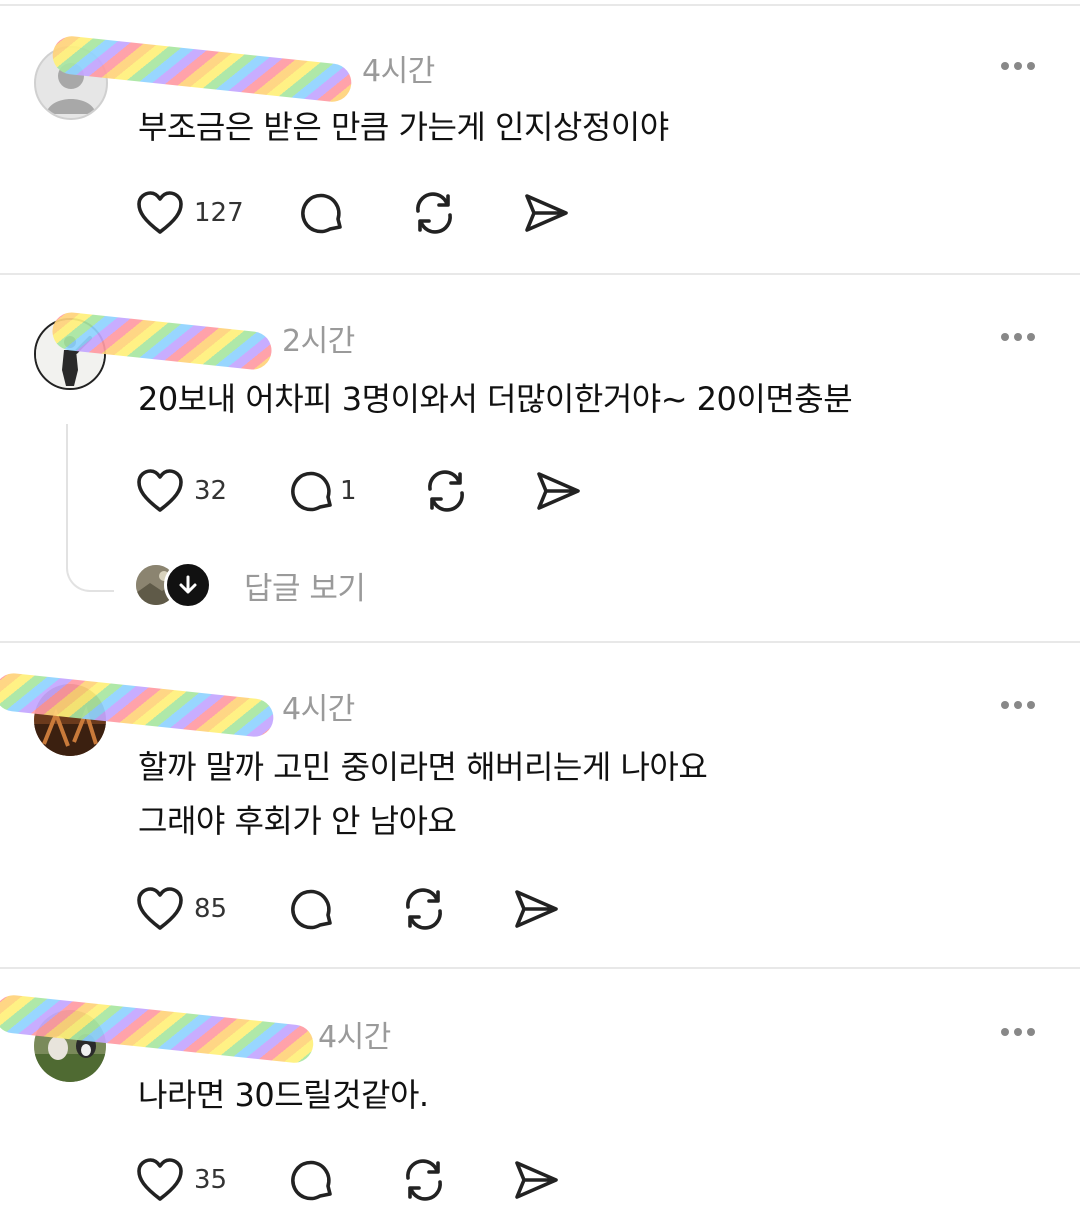 The image size is (1080, 1230). I want to click on thread-line, so click(90, 508).